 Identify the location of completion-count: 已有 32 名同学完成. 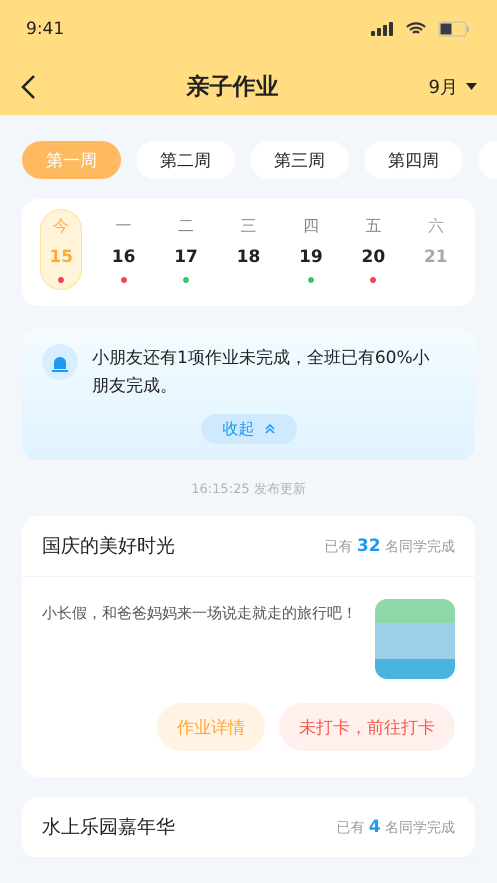
(389, 546).